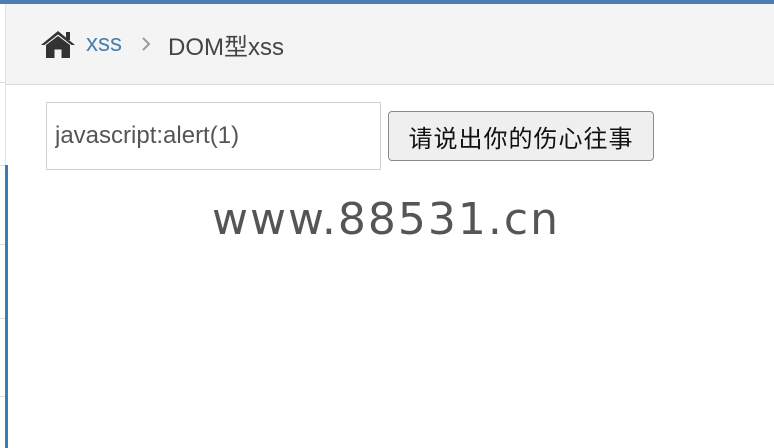  I want to click on home-icon, so click(58, 44).